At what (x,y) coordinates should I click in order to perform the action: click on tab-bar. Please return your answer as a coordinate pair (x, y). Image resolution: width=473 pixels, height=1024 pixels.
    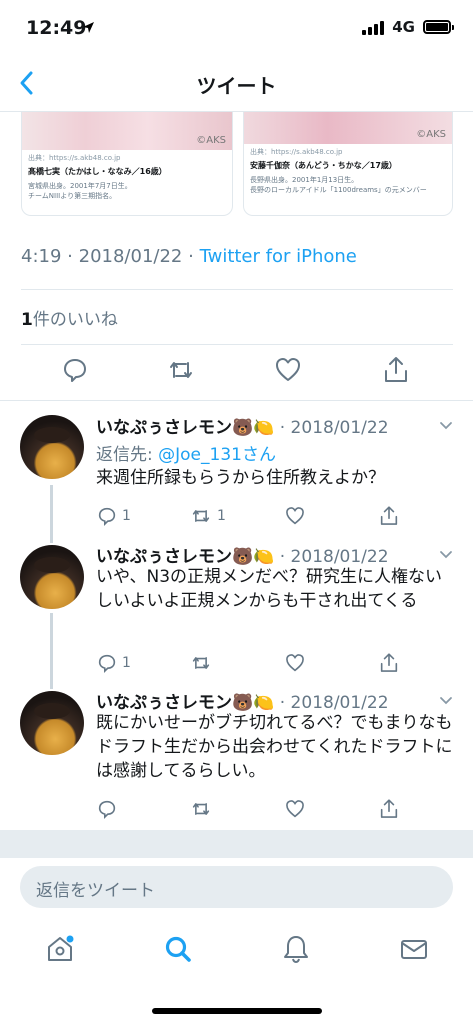
    Looking at the image, I should click on (236, 950).